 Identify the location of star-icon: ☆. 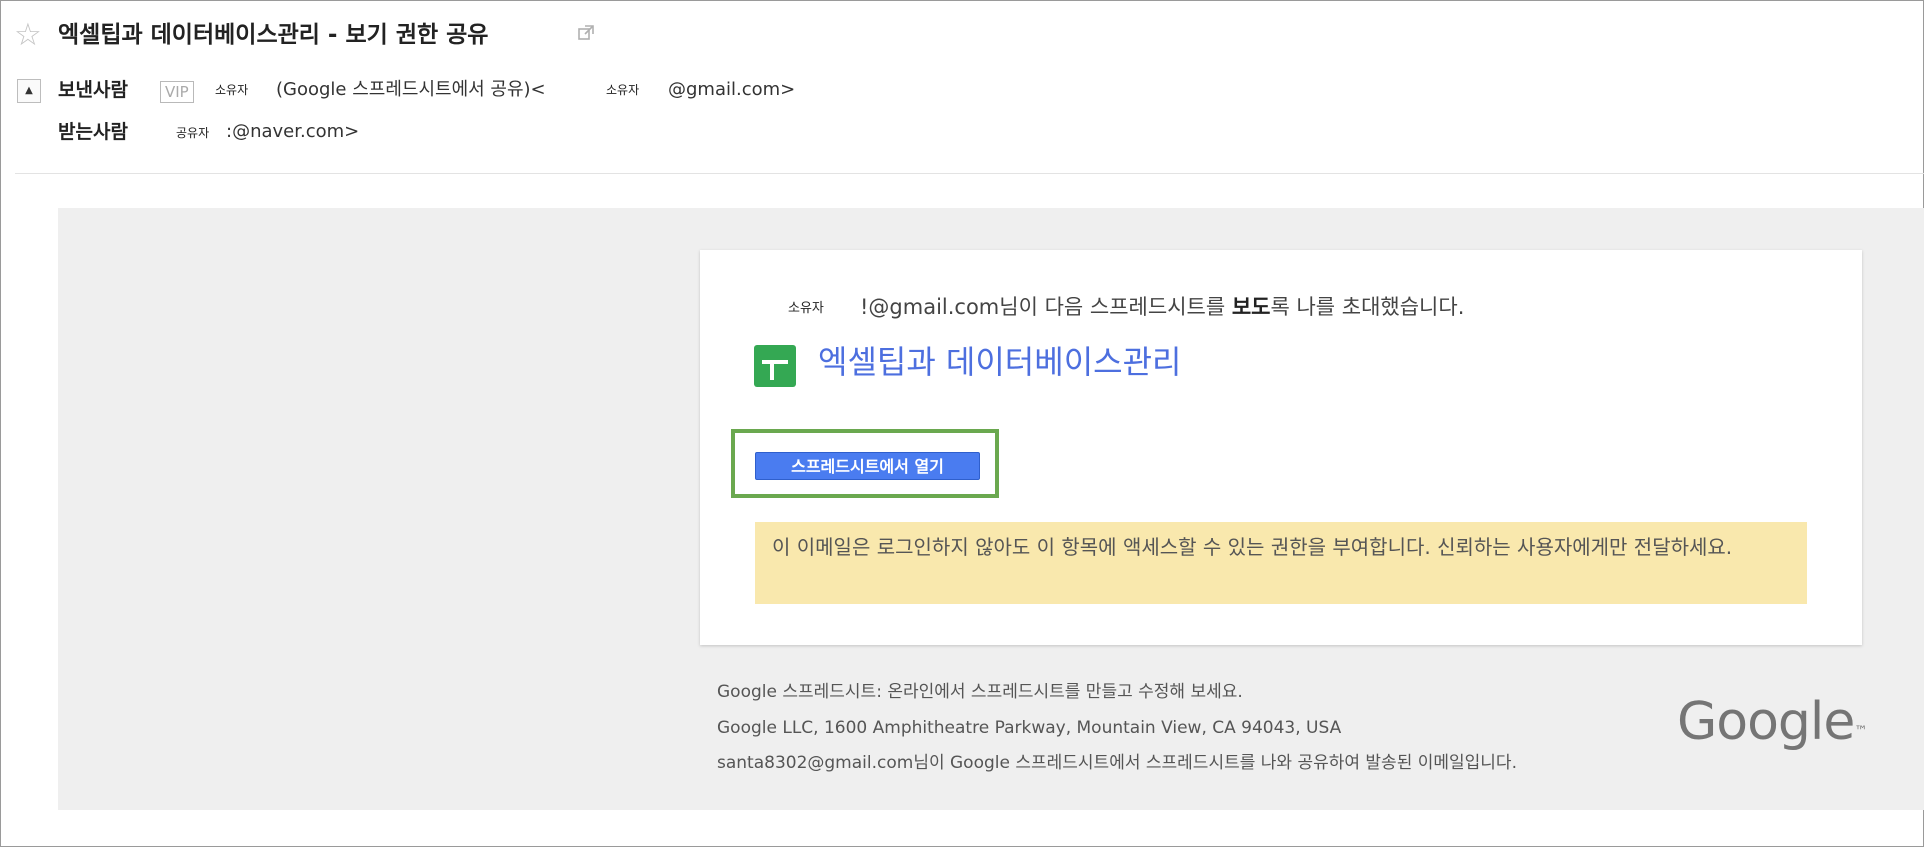
(28, 35).